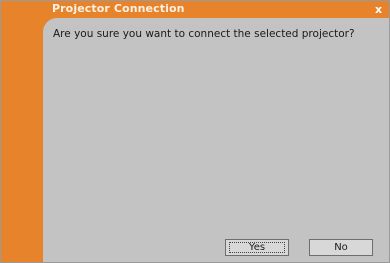  I want to click on no-button-label: No, so click(341, 247).